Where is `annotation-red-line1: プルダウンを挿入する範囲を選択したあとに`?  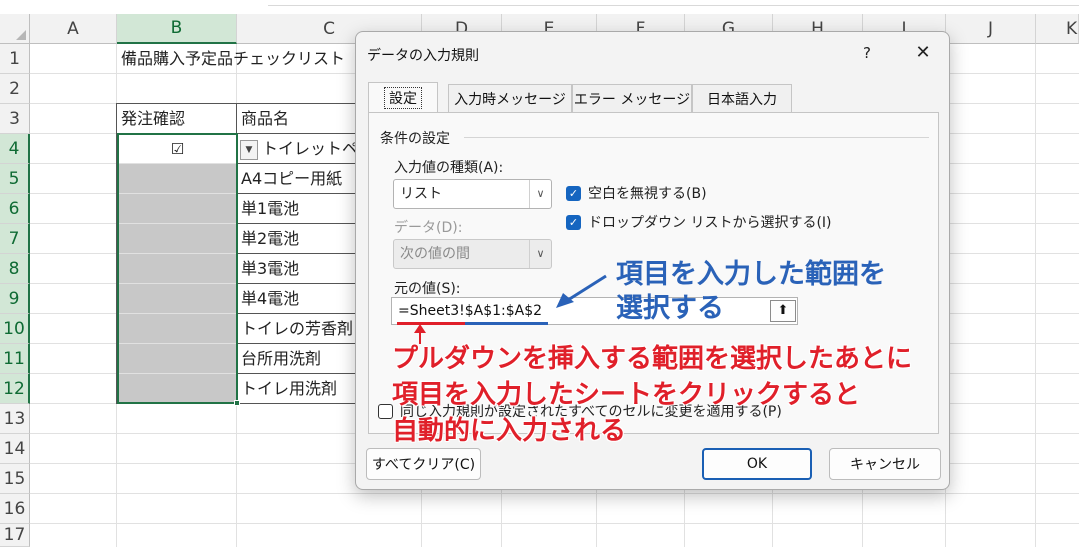 annotation-red-line1: プルダウンを挿入する範囲を選択したあとに is located at coordinates (652, 359).